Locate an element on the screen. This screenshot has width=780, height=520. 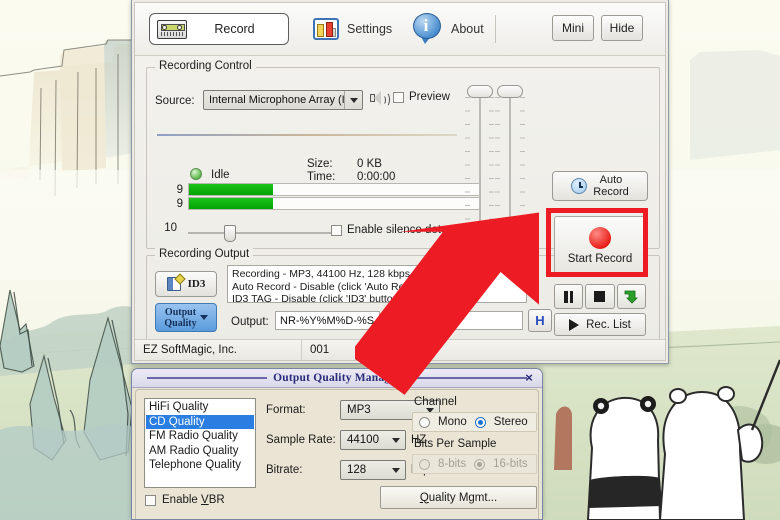
enable-vbr-label: Enable VBR is located at coordinates (193, 500).